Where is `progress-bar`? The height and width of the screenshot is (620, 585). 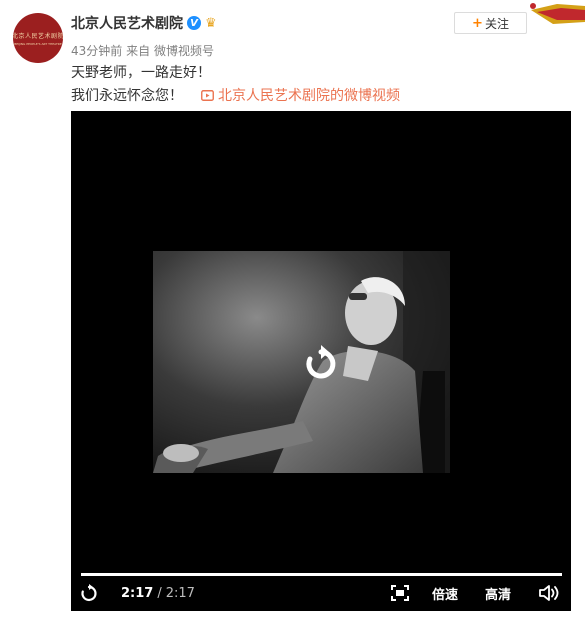 progress-bar is located at coordinates (321, 574).